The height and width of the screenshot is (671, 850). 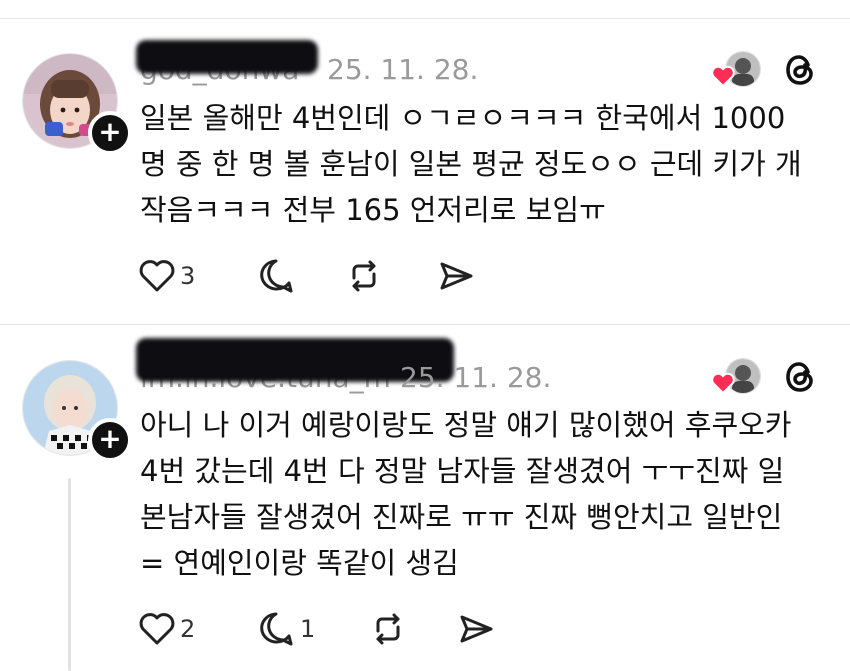 What do you see at coordinates (77, 411) in the screenshot?
I see `post-2-avatar-wrap: +` at bounding box center [77, 411].